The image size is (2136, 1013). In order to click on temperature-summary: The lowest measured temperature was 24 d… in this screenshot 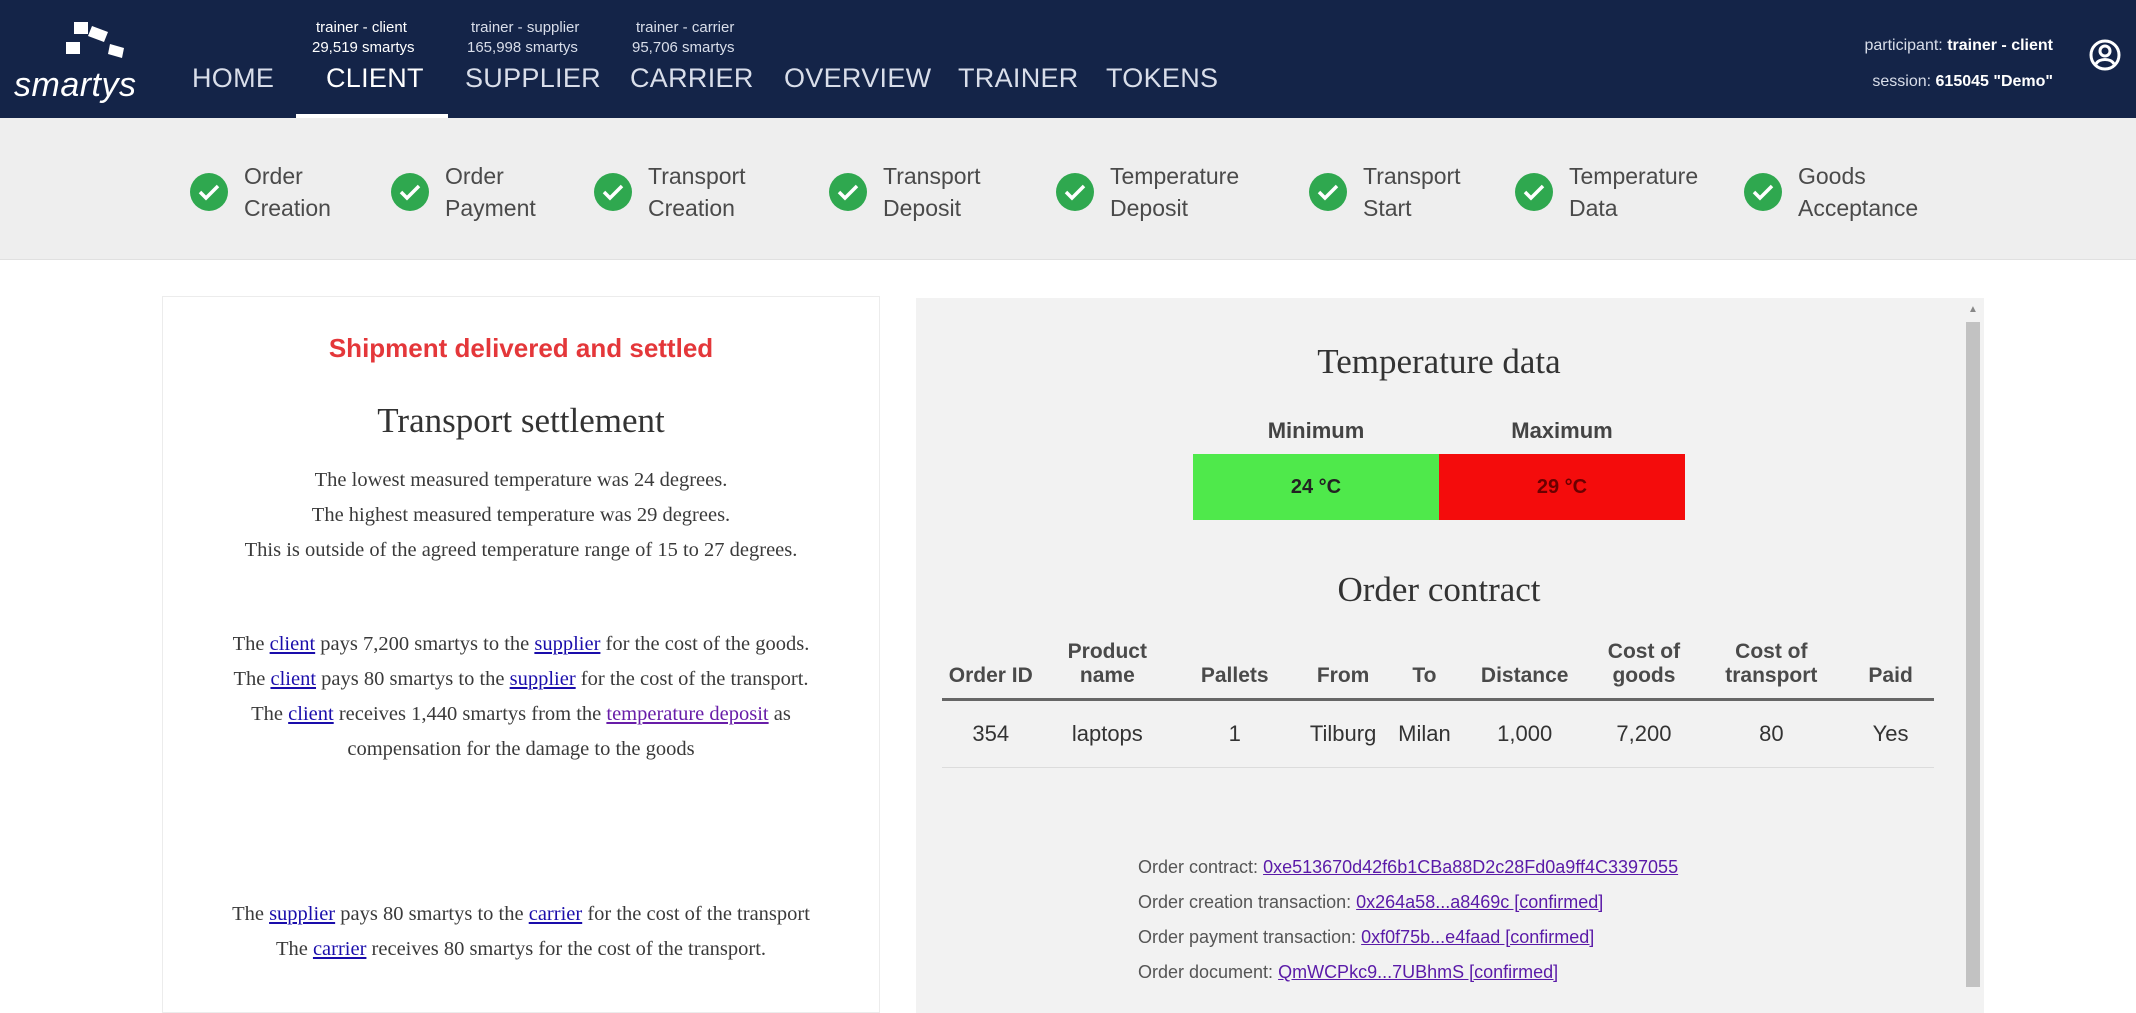, I will do `click(521, 515)`.